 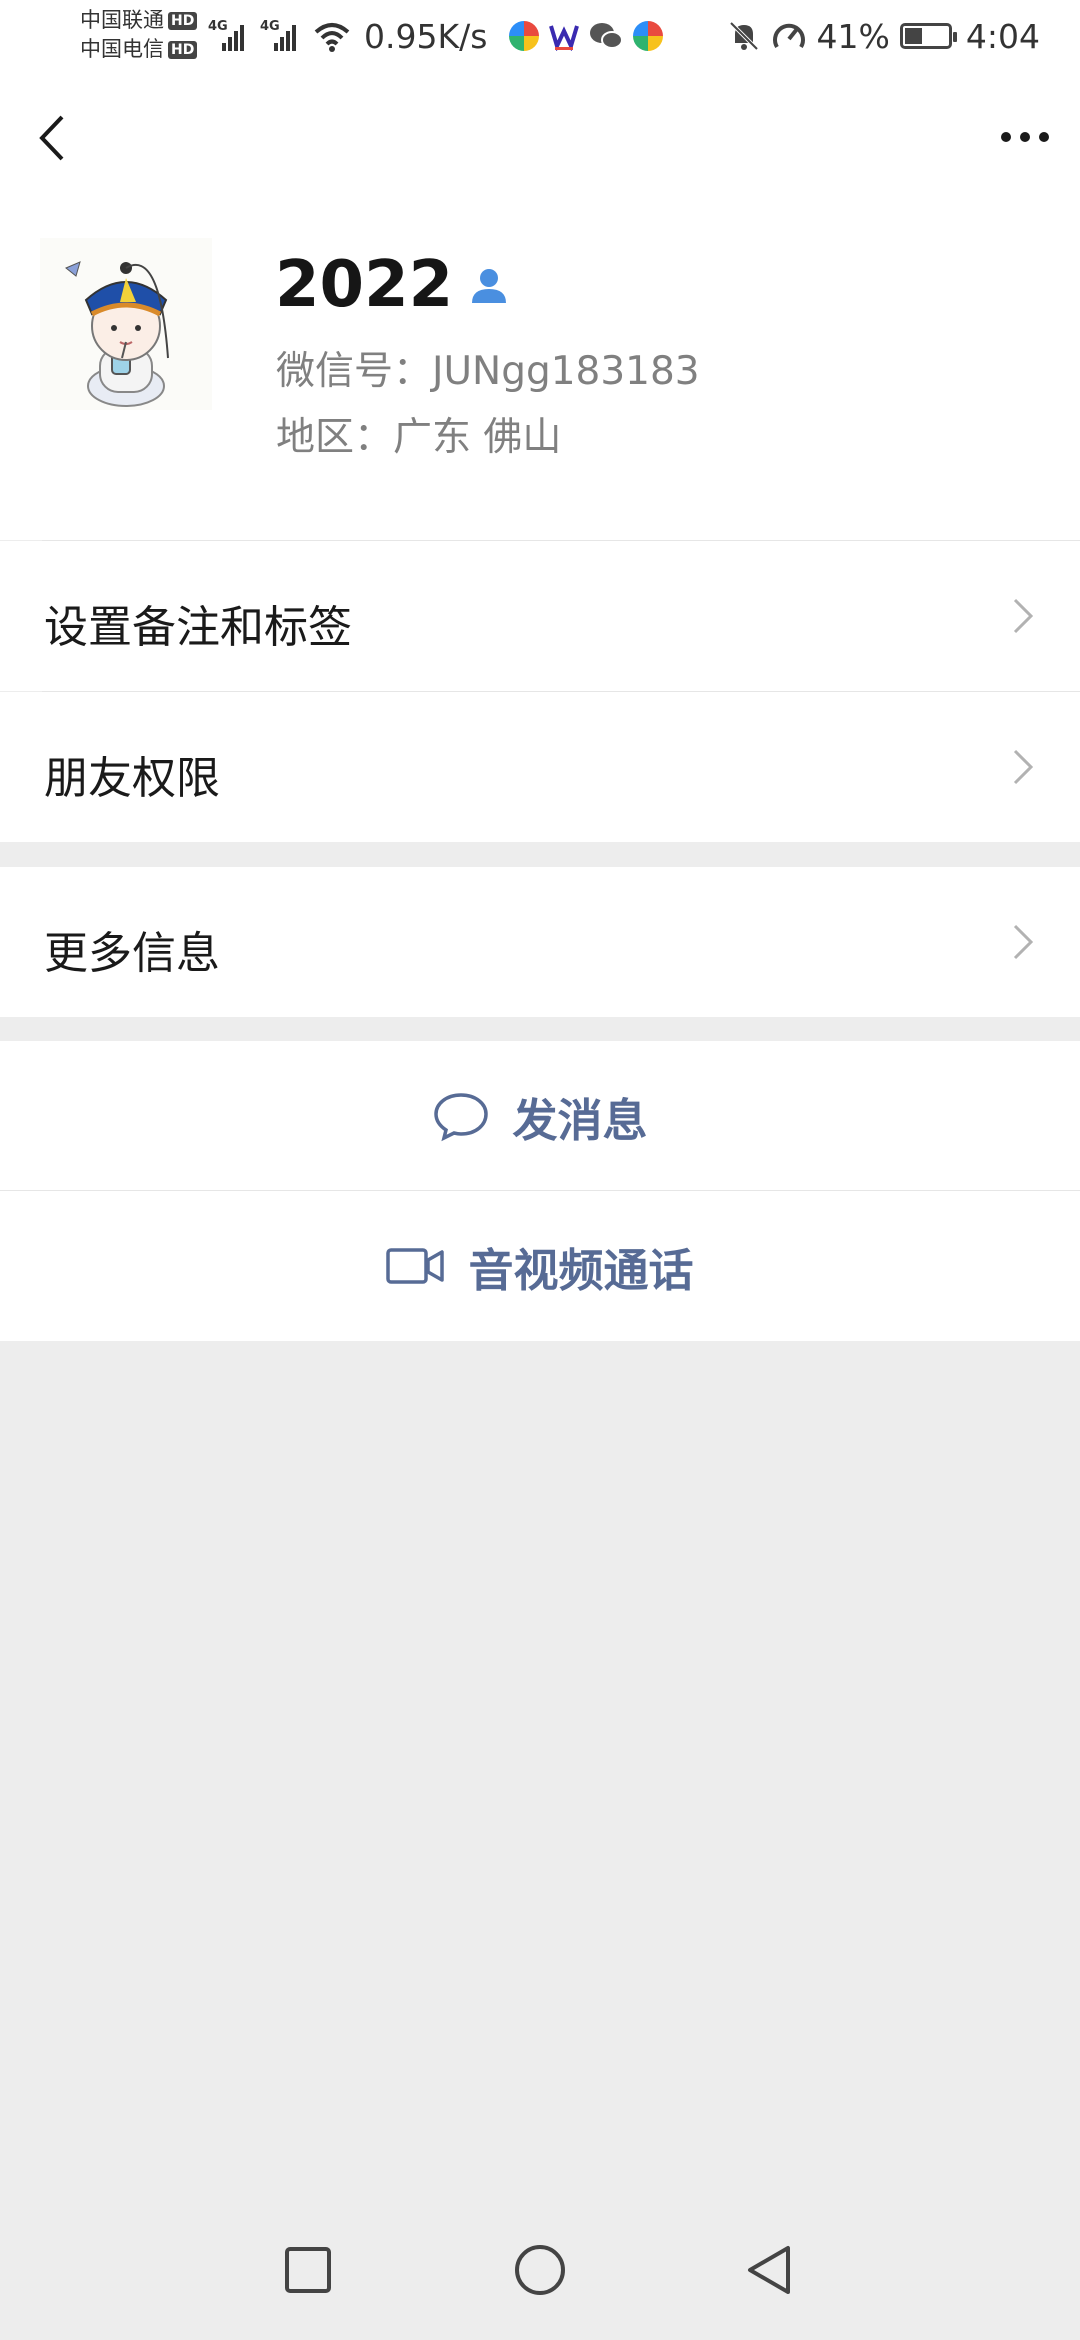 I want to click on remark-tags-row: 设置备注和标签, so click(x=540, y=616).